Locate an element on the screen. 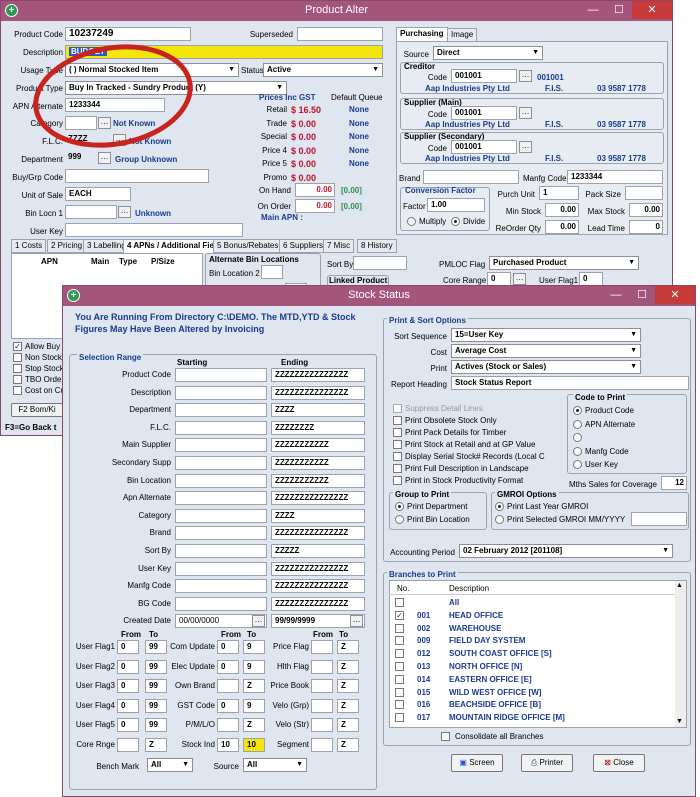 This screenshot has width=700, height=797. min-stock-field: 0.00 is located at coordinates (562, 210).